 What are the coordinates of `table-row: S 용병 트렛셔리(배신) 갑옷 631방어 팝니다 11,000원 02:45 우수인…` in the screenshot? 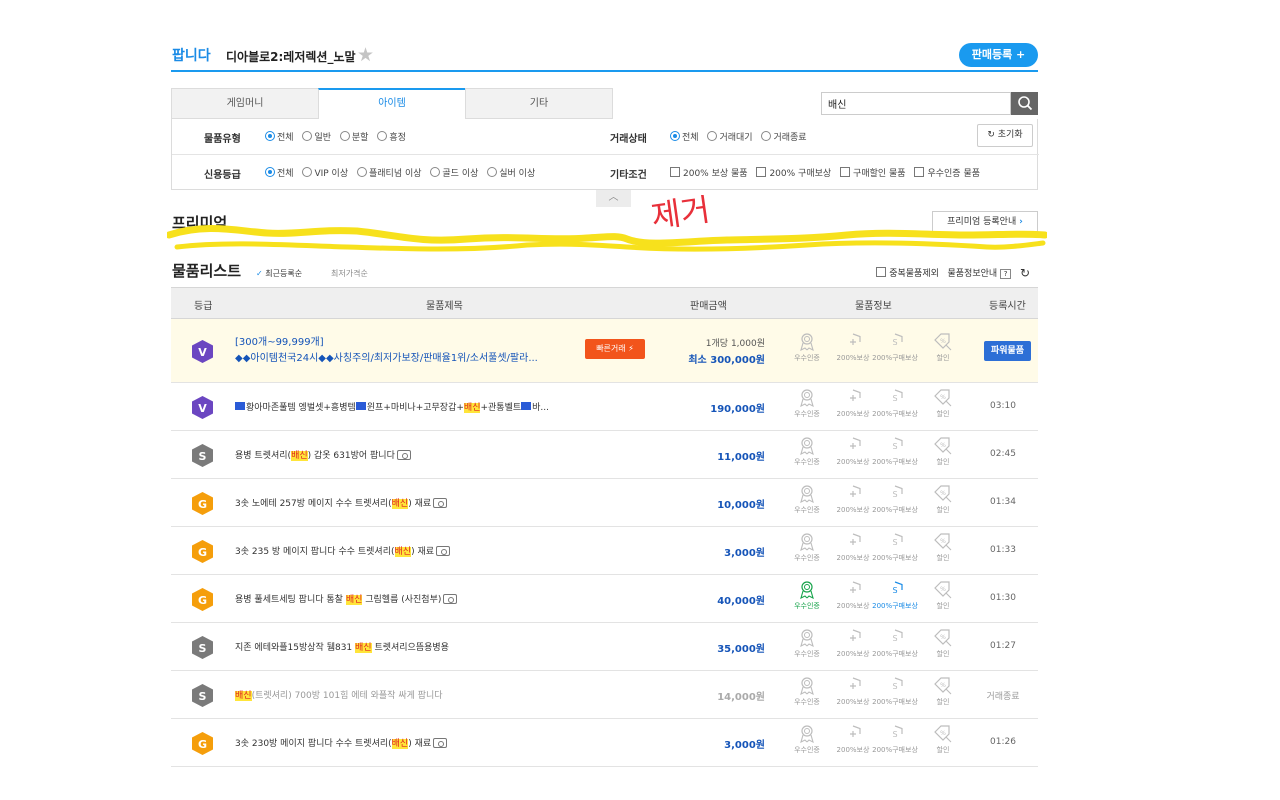 It's located at (604, 455).